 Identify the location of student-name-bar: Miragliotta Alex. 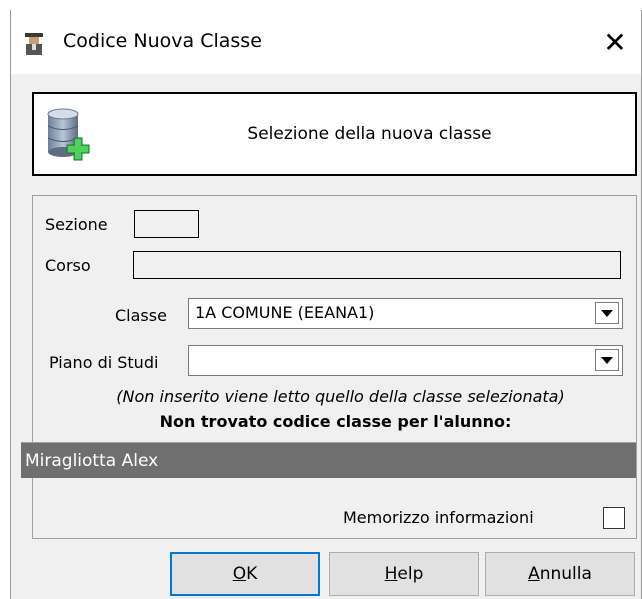
(328, 460).